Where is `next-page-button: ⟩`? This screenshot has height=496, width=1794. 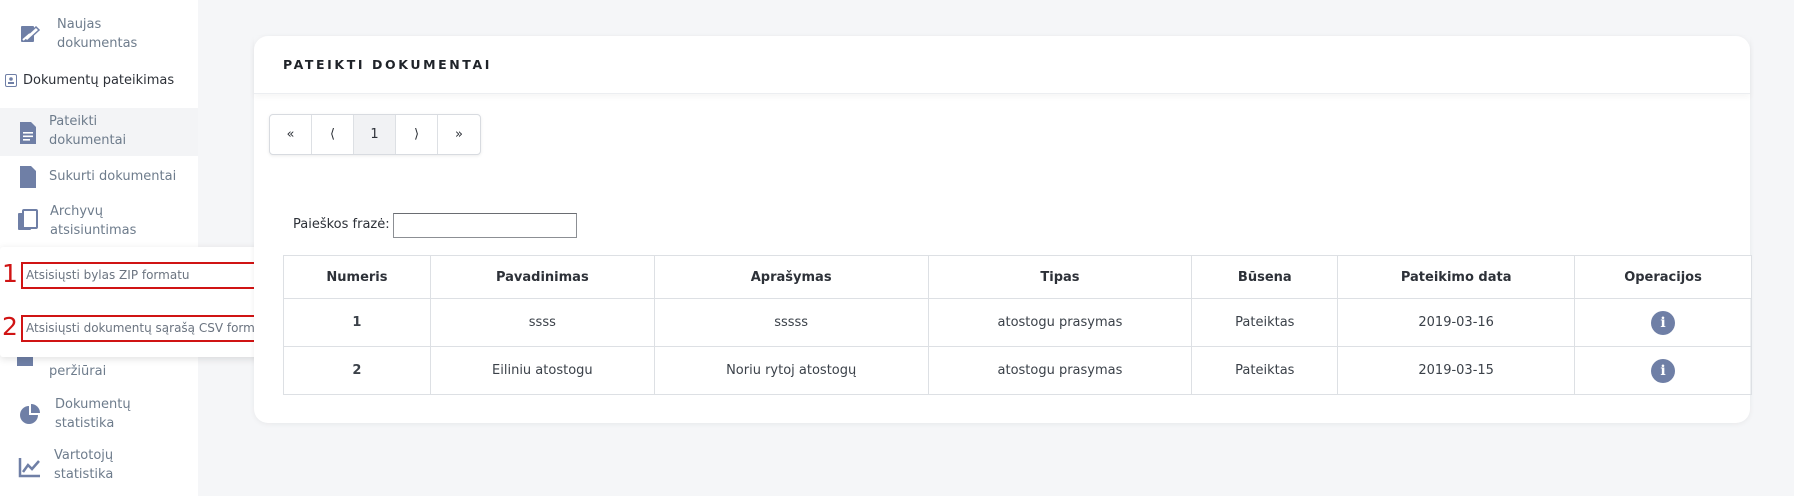 next-page-button: ⟩ is located at coordinates (417, 134).